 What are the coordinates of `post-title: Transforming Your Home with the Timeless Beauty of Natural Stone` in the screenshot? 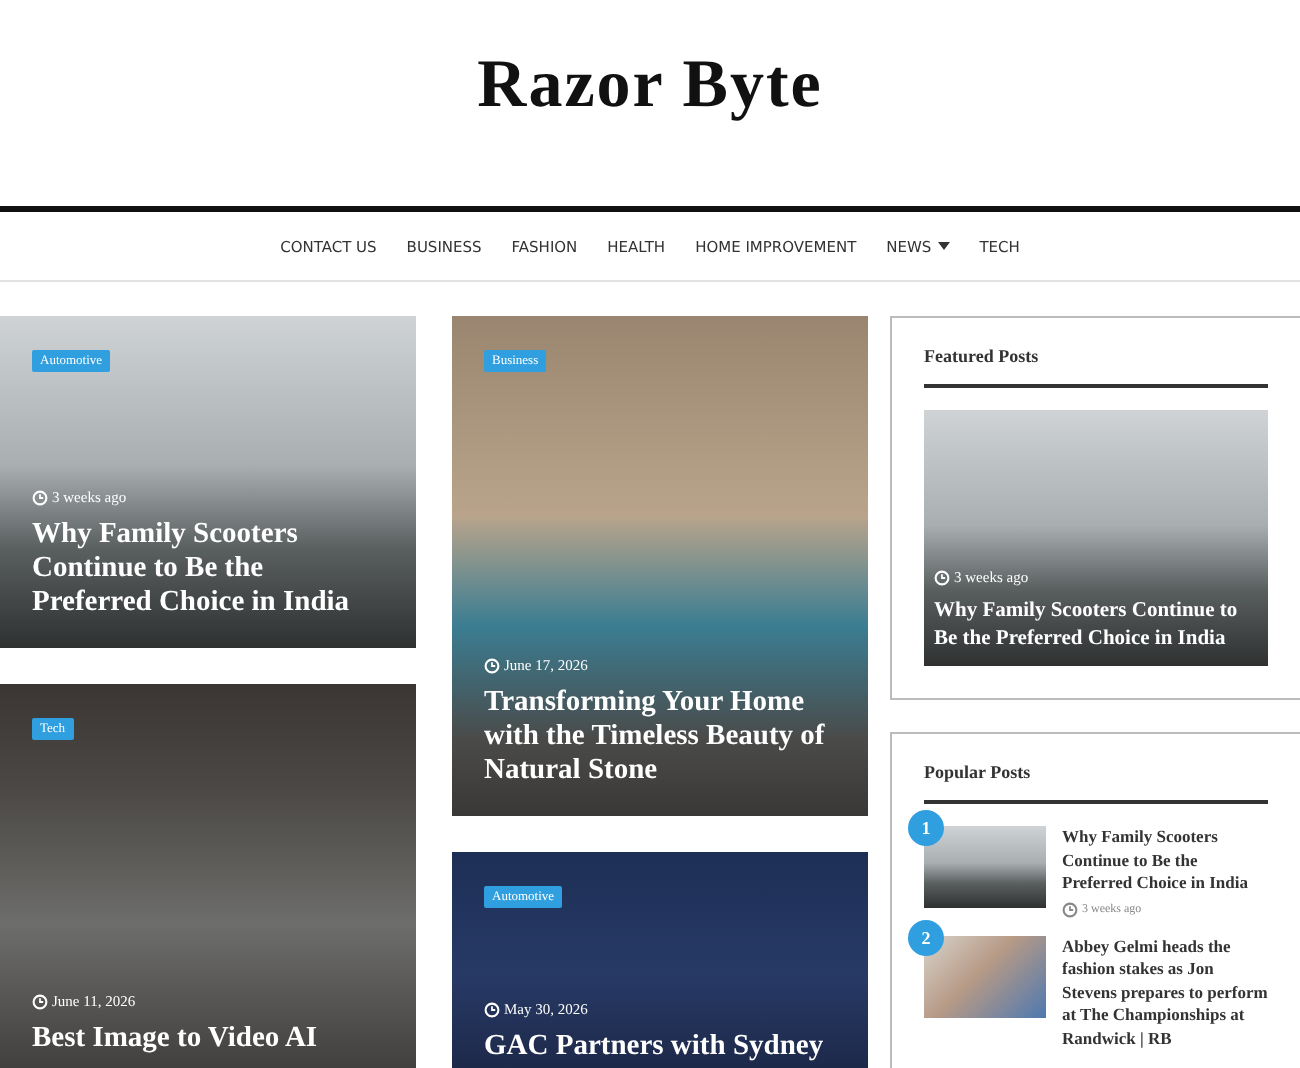 It's located at (660, 737).